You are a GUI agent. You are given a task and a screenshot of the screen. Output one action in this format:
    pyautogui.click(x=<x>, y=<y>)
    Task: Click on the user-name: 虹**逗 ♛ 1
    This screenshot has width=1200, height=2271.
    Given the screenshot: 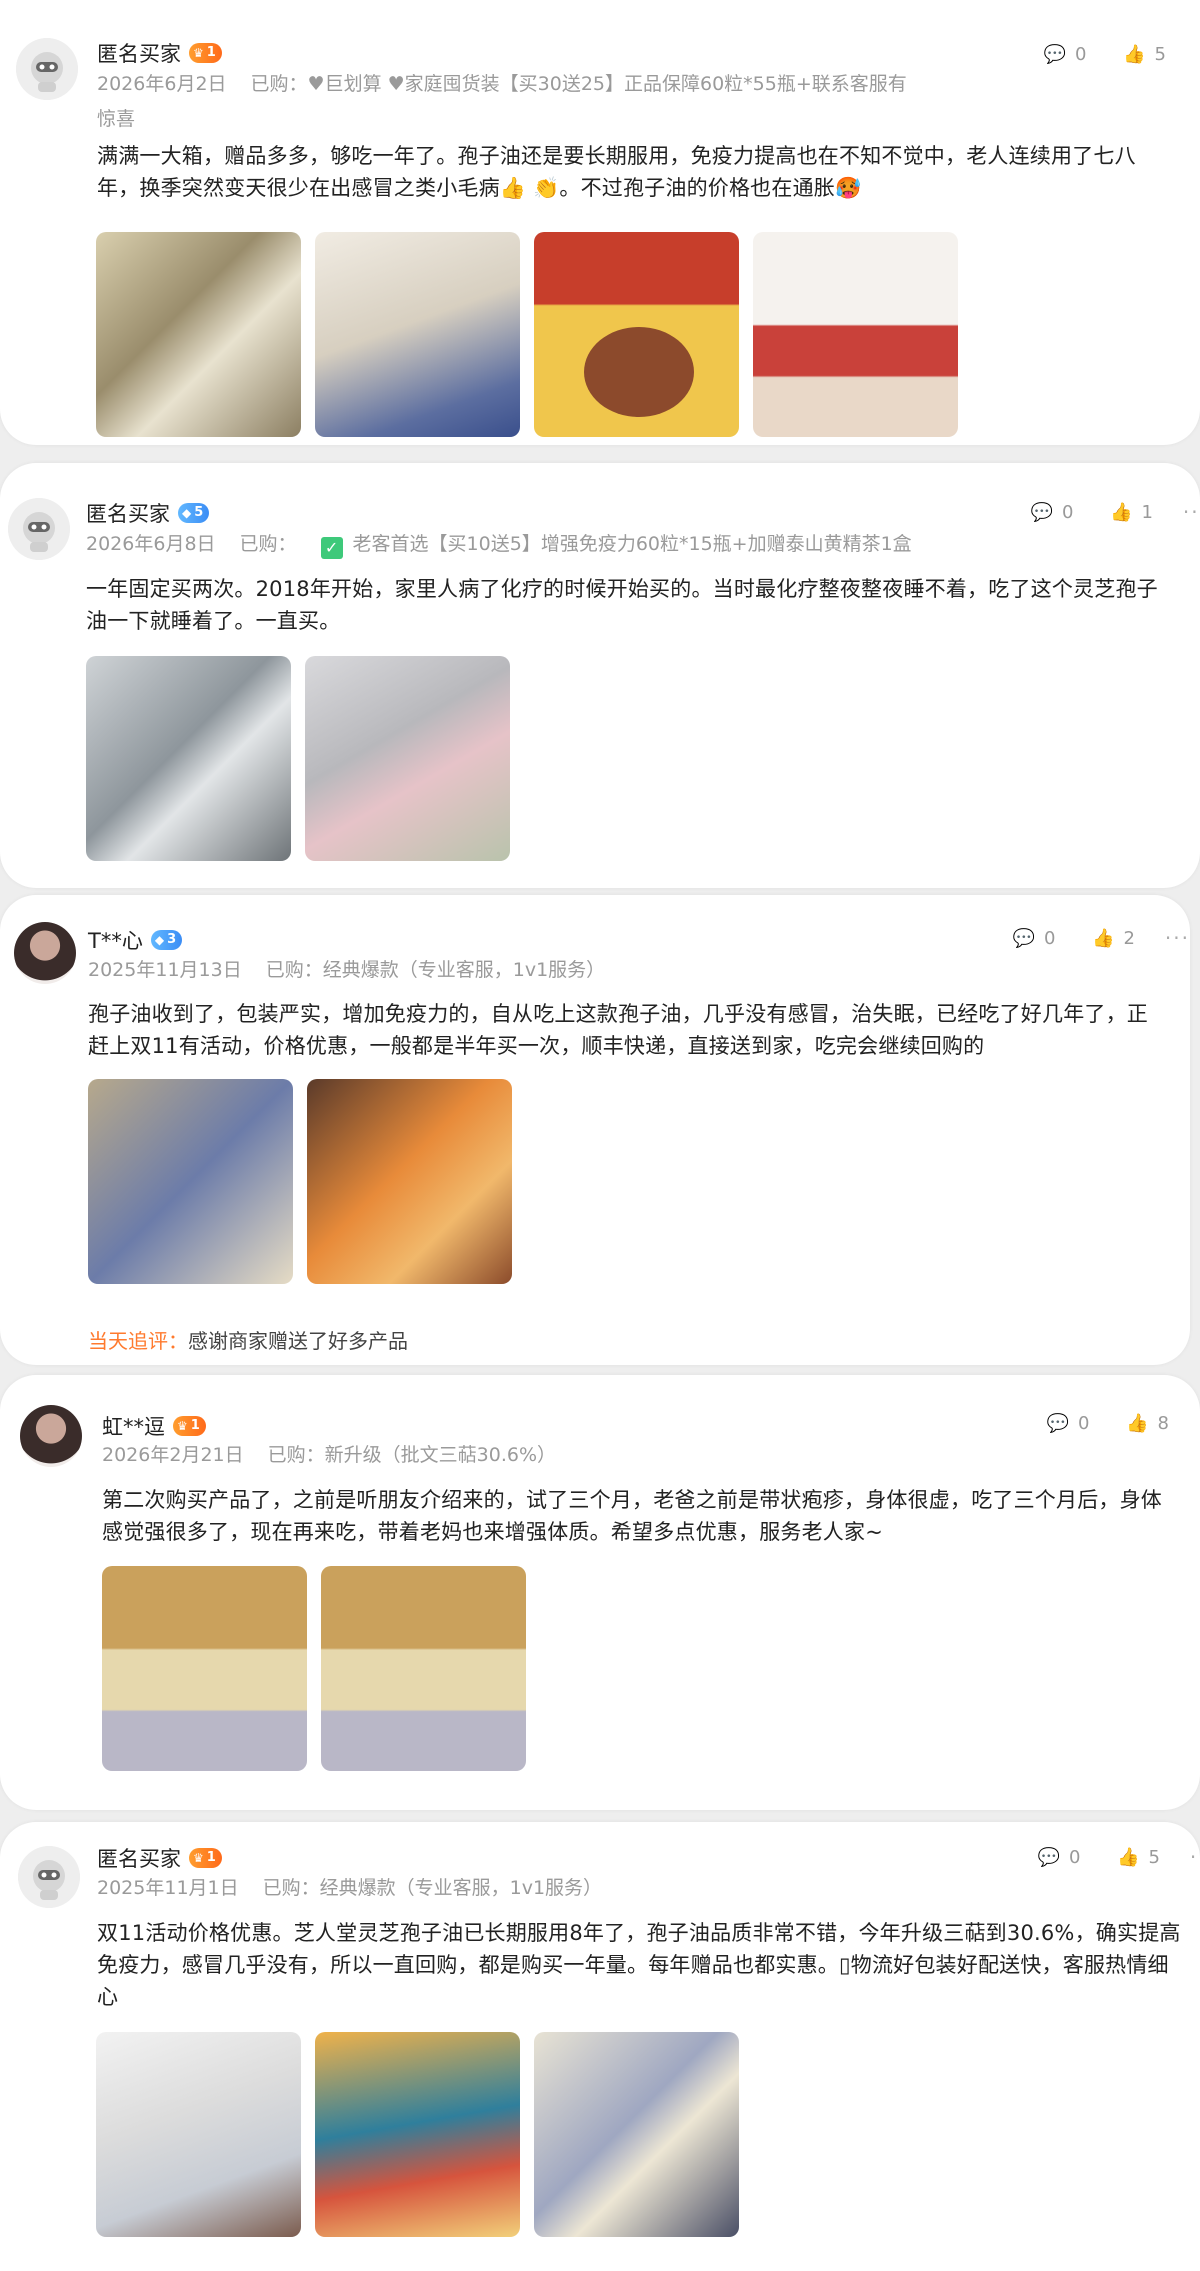 What is the action you would take?
    pyautogui.click(x=154, y=1426)
    